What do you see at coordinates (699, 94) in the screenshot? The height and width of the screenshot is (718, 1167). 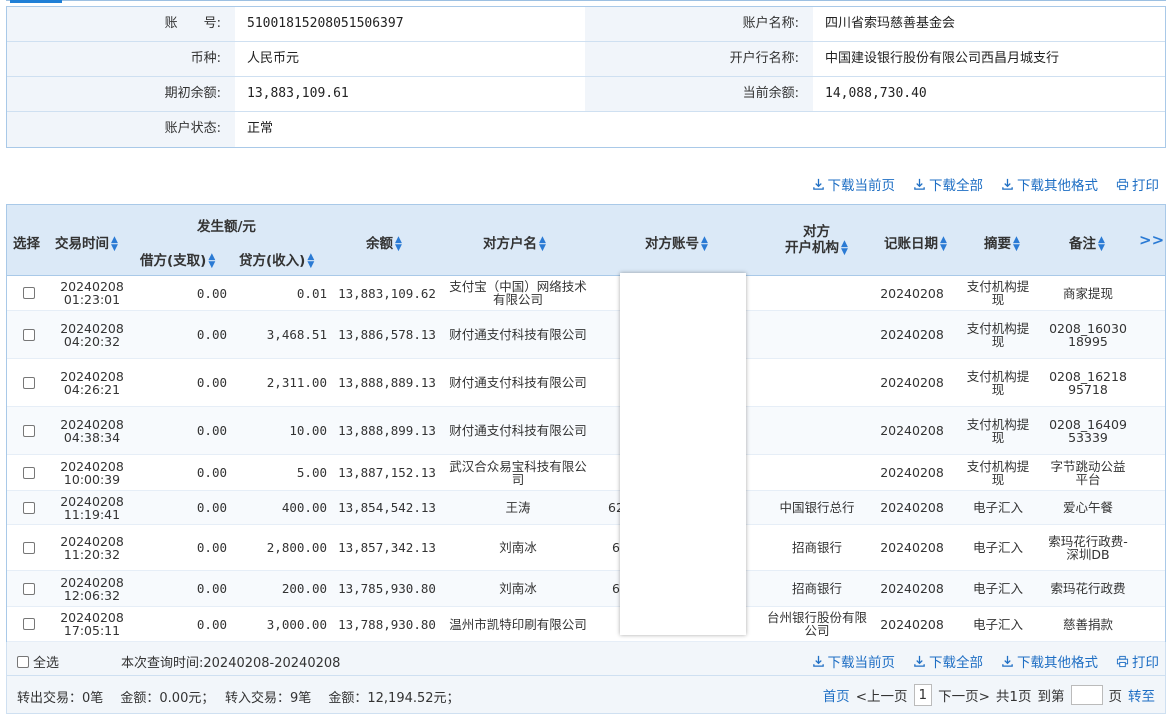 I see `current-balance-label: 当前余额:` at bounding box center [699, 94].